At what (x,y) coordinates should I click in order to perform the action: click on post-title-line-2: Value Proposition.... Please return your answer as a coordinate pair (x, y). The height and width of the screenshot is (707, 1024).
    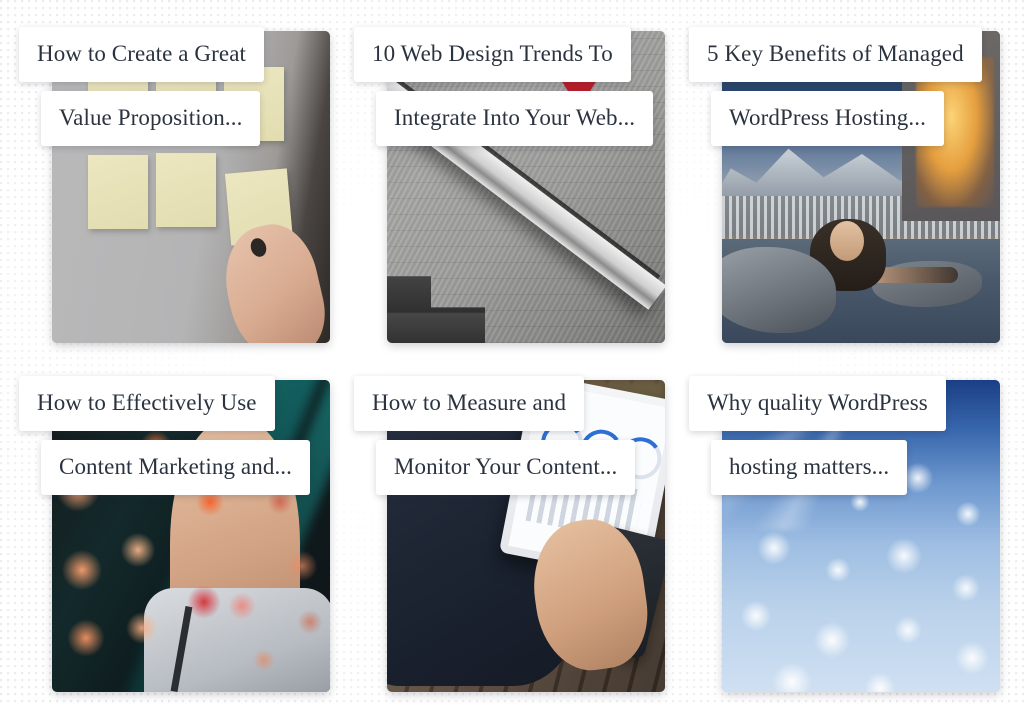
    Looking at the image, I should click on (151, 118).